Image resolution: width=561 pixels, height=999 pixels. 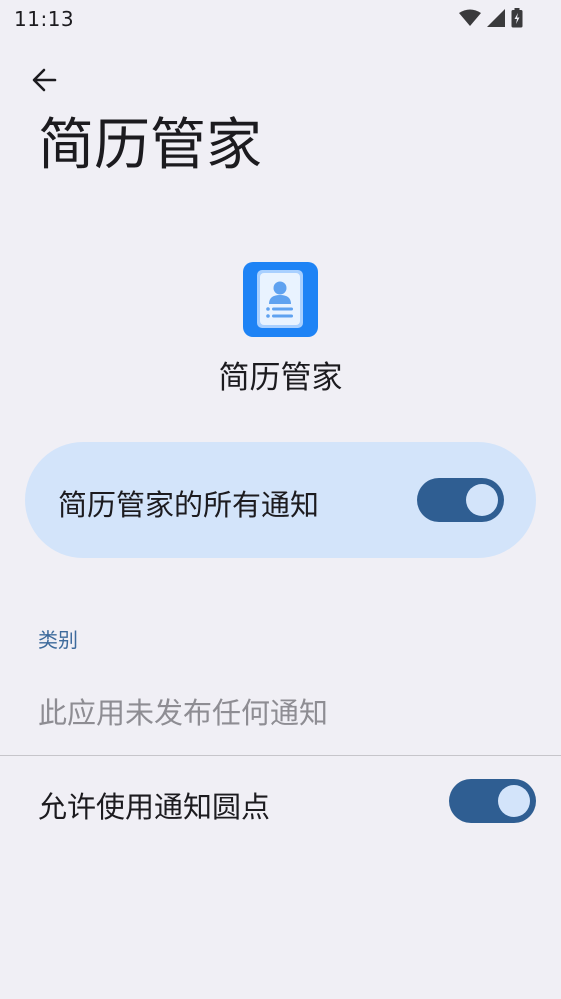 What do you see at coordinates (150, 145) in the screenshot?
I see `page-title: 简历管家` at bounding box center [150, 145].